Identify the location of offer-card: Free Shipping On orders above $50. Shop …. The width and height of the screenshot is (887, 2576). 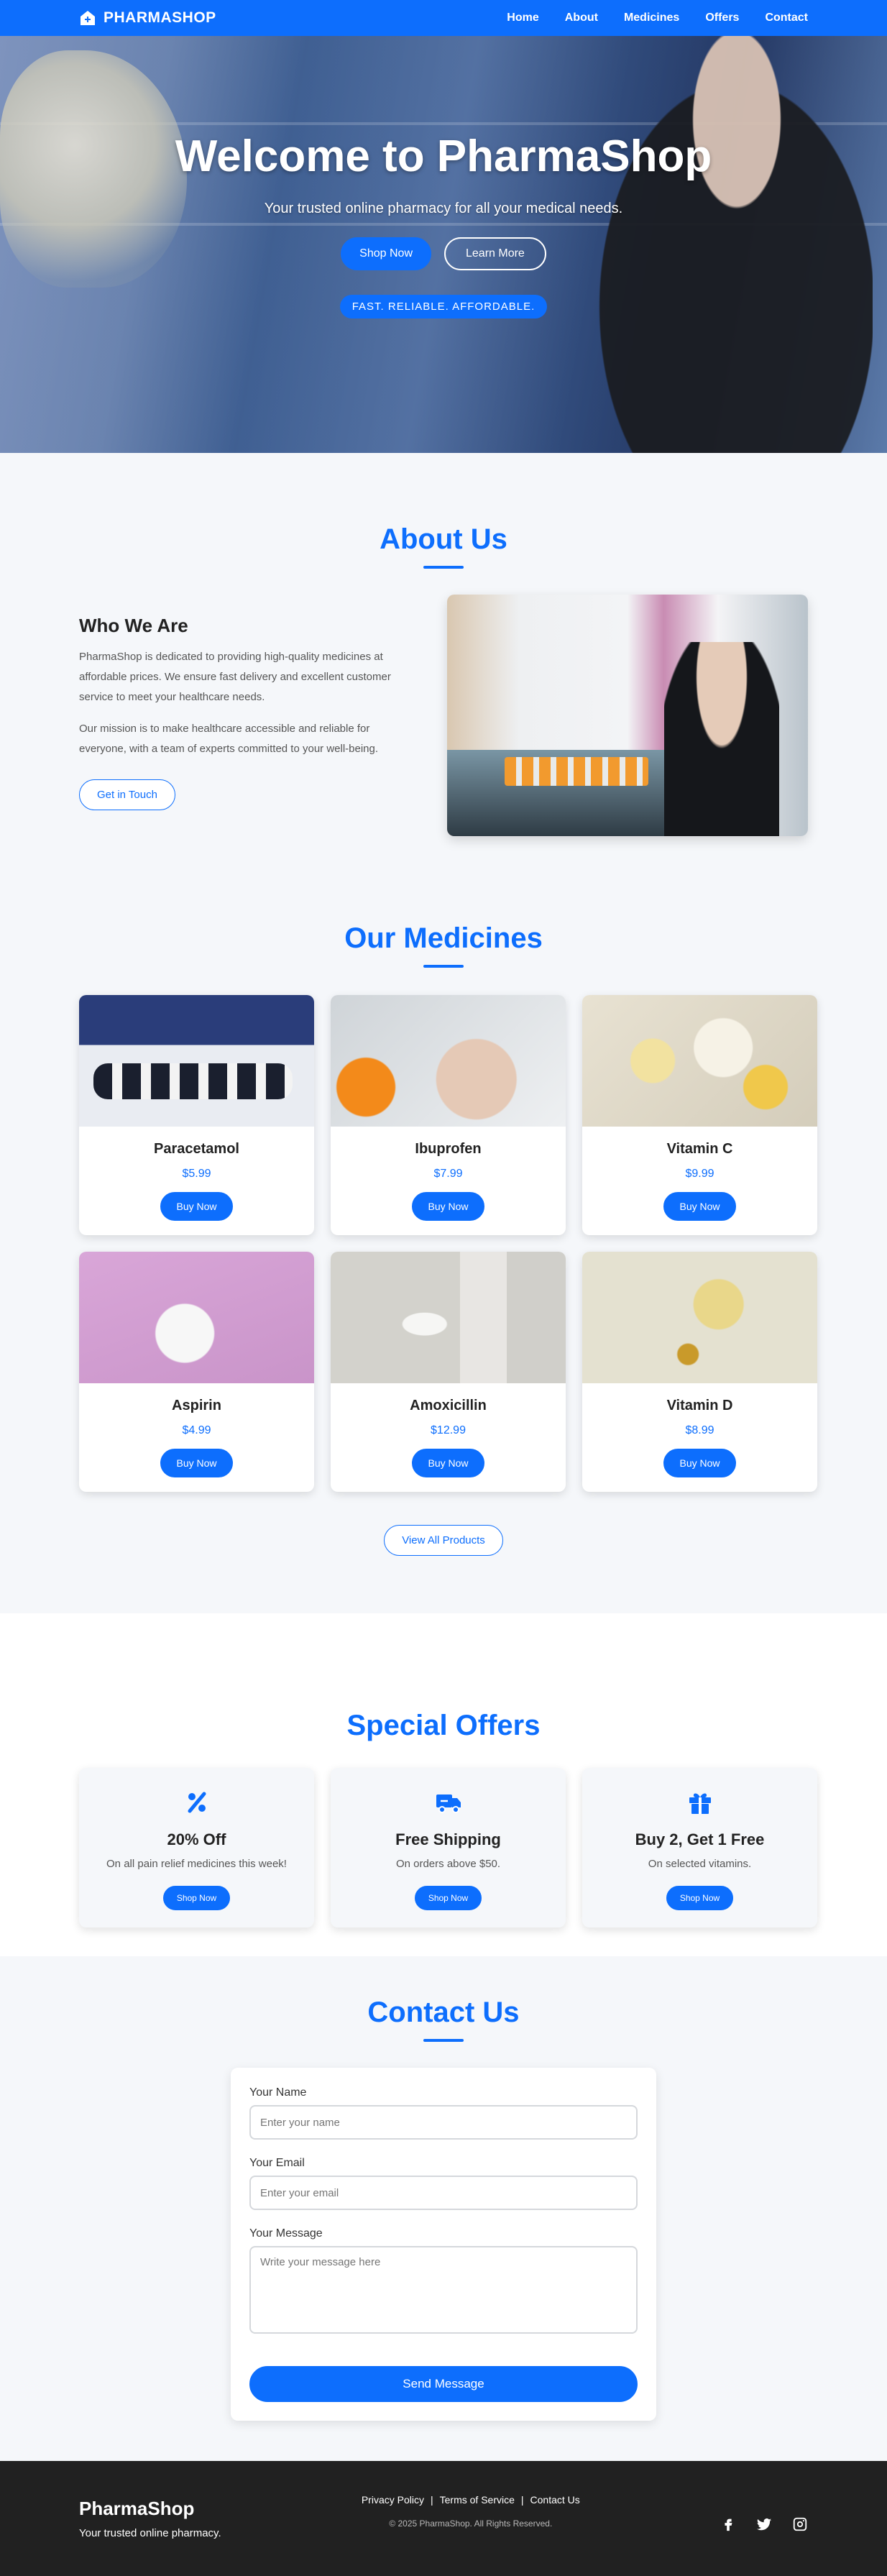
(449, 1848).